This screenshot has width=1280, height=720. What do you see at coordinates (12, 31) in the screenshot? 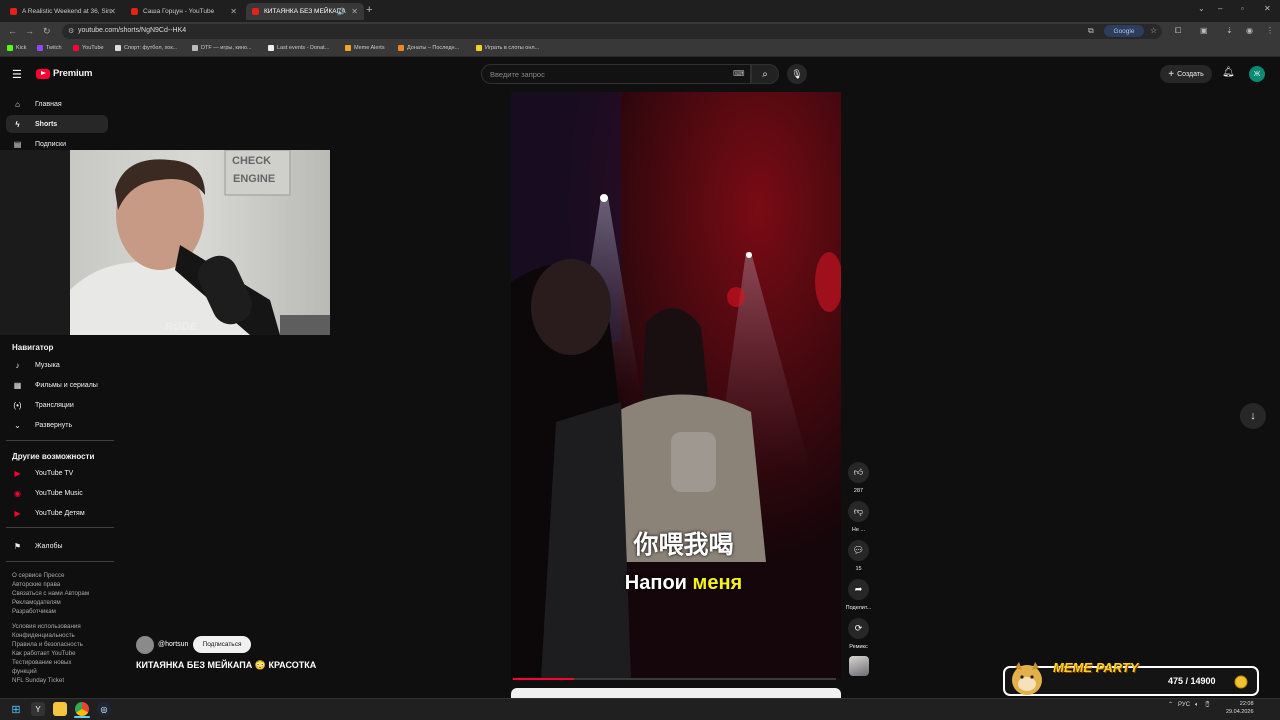
I see `back-icon: ←` at bounding box center [12, 31].